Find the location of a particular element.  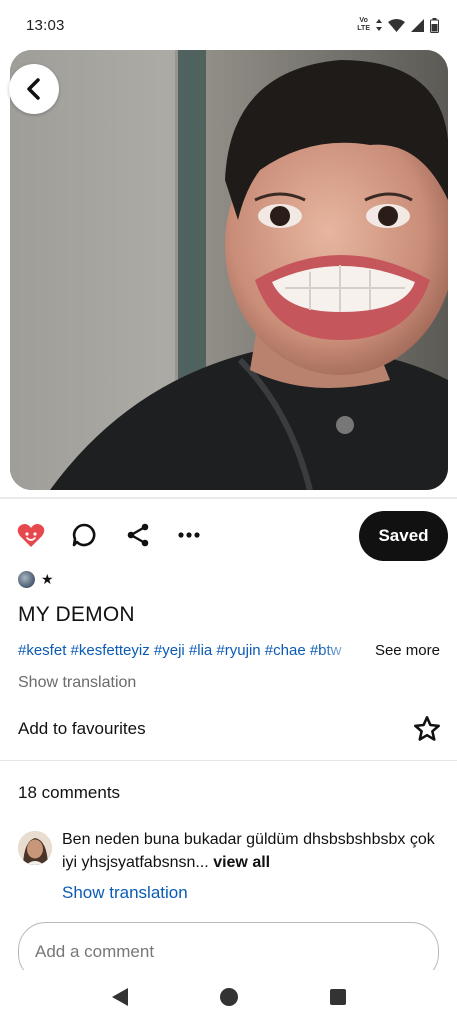

status-icons: Vo LTE is located at coordinates (398, 25).